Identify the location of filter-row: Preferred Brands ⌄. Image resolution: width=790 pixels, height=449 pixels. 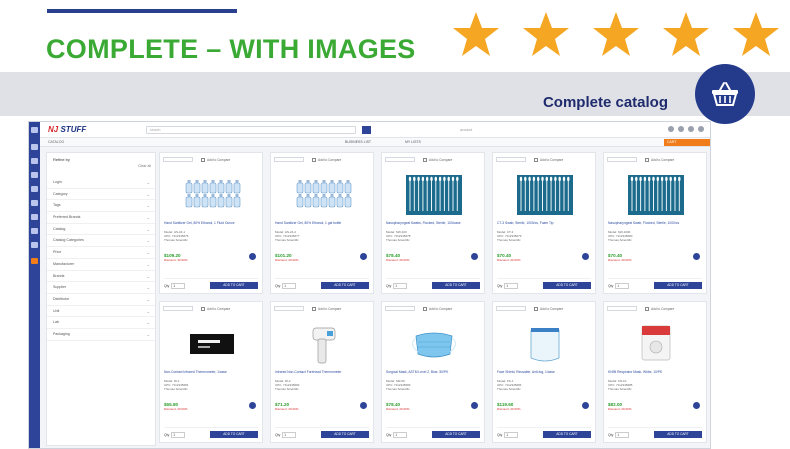
(101, 218).